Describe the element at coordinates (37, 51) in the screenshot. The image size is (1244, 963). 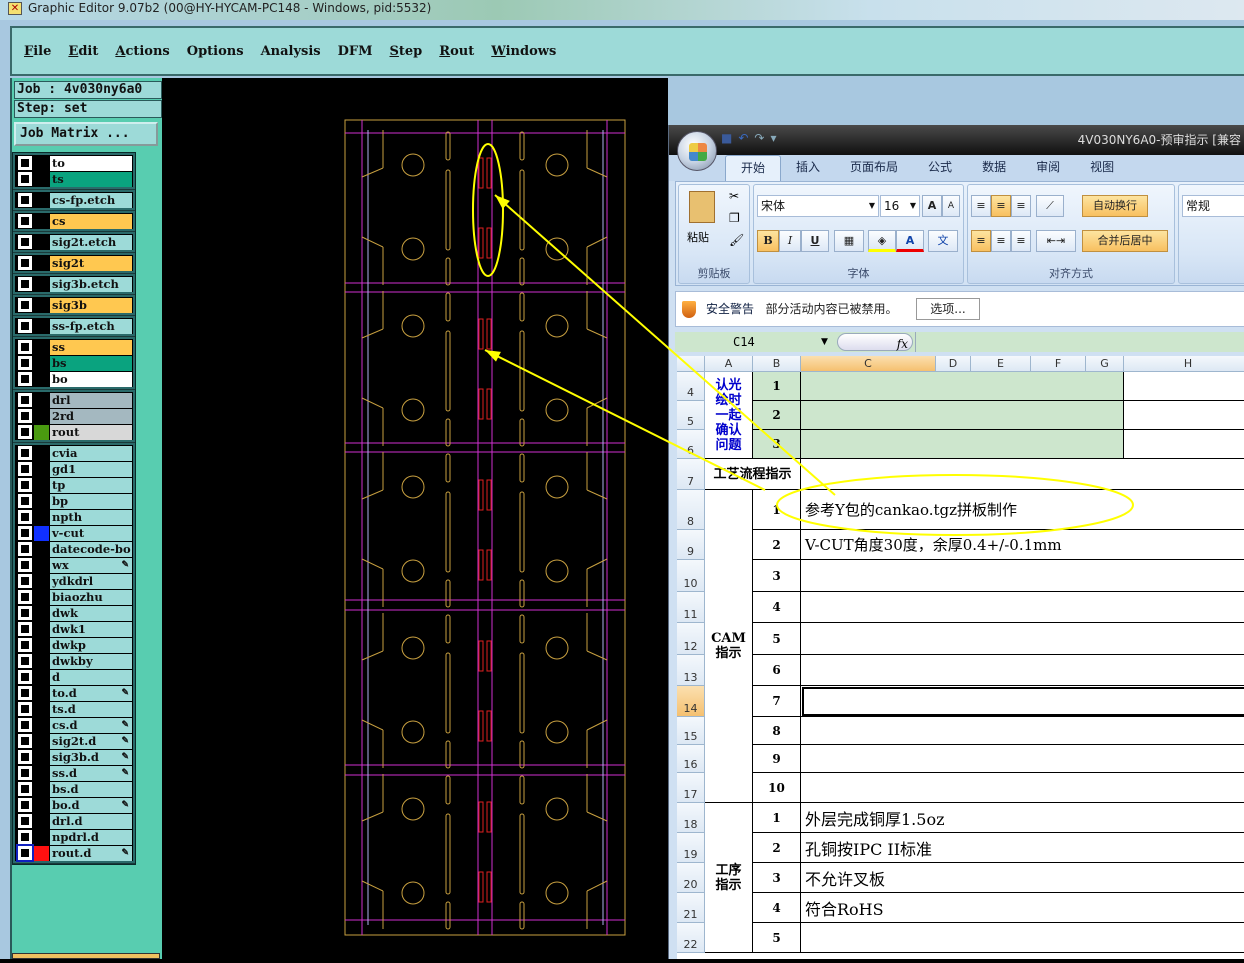
I see `menu-file: File` at that location.